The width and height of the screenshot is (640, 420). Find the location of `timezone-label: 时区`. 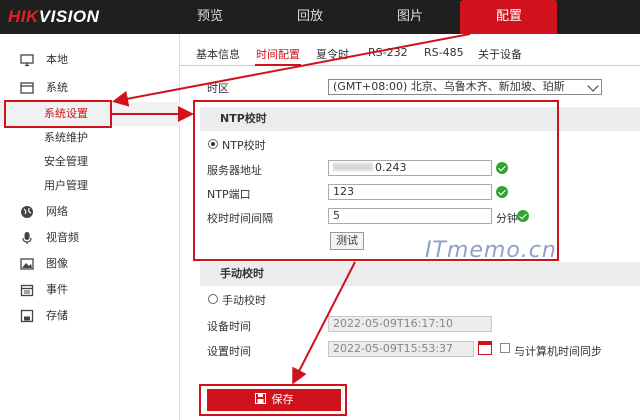

timezone-label: 时区 is located at coordinates (218, 88).